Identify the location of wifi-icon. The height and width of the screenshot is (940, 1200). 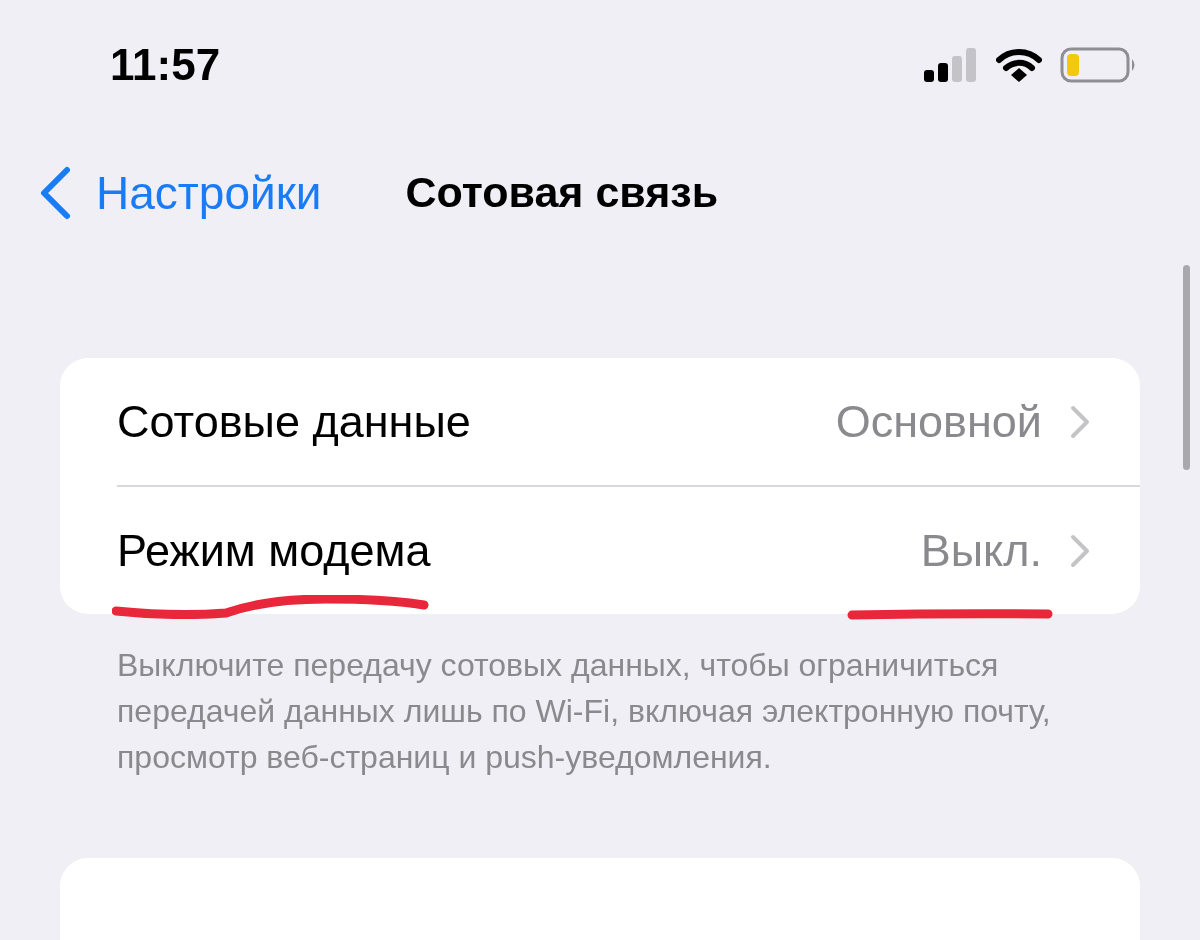
(1019, 65).